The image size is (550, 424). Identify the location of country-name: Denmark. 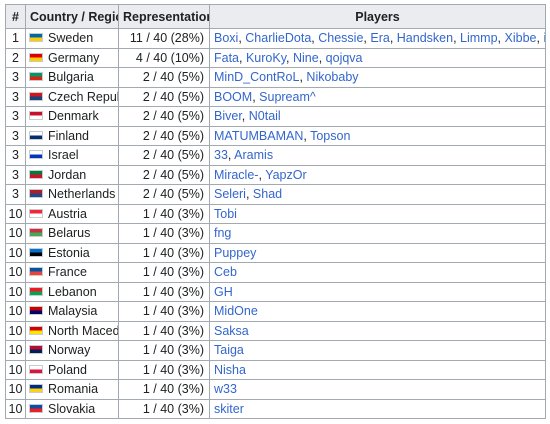
(73, 116).